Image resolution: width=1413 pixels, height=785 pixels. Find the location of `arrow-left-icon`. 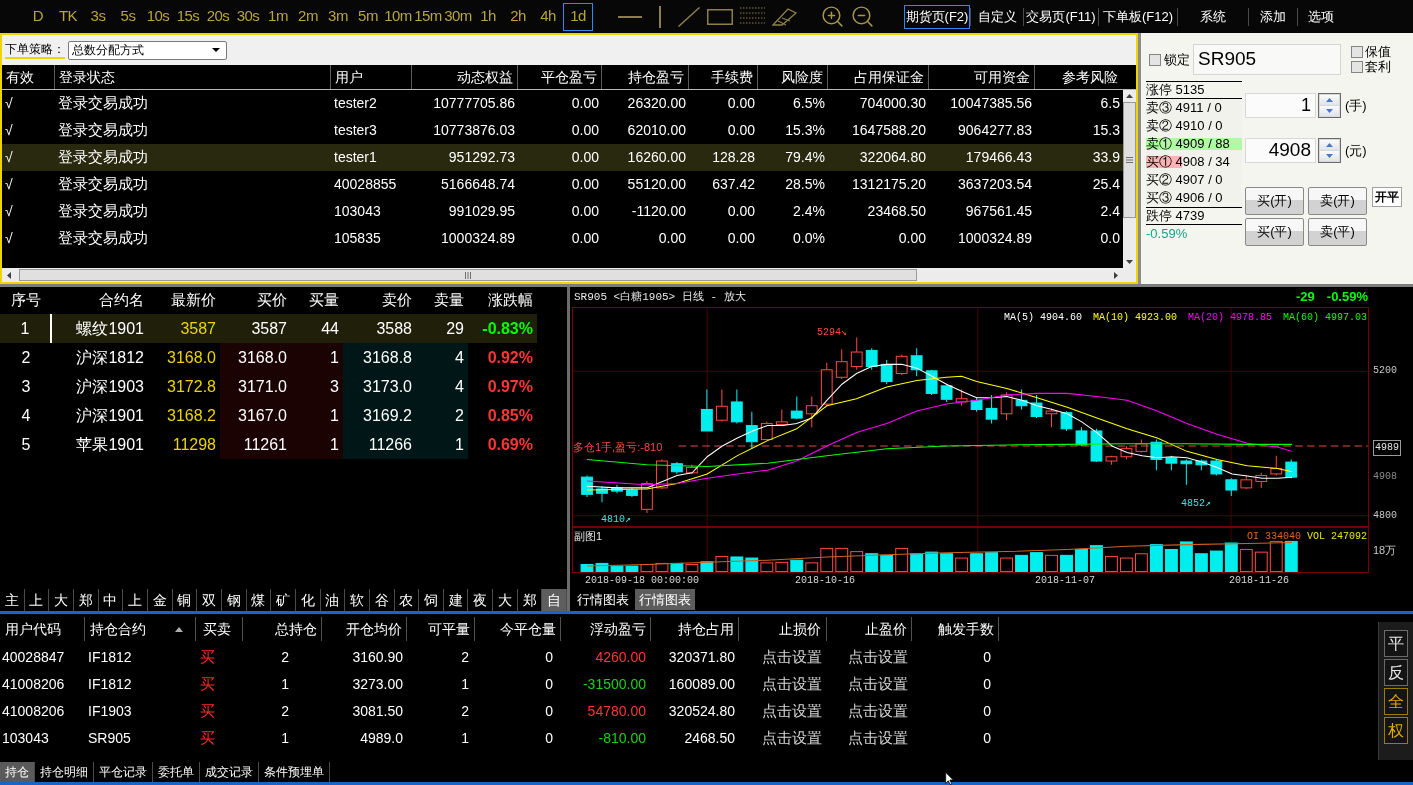

arrow-left-icon is located at coordinates (9, 275).